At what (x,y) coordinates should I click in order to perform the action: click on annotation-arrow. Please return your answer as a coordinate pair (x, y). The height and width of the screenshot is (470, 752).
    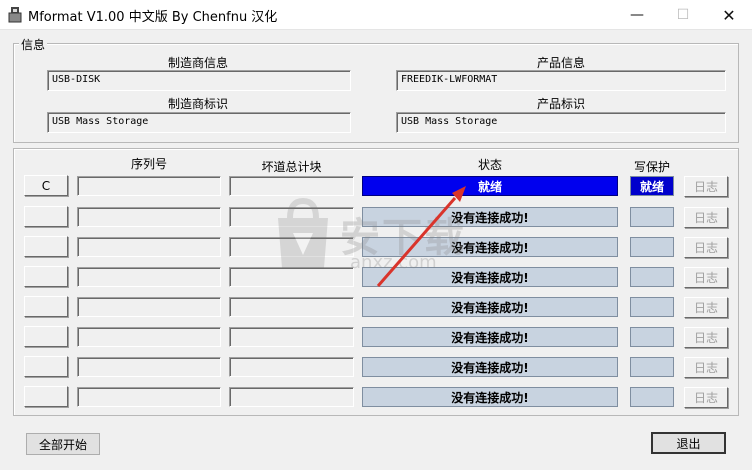
    Looking at the image, I should click on (421, 236).